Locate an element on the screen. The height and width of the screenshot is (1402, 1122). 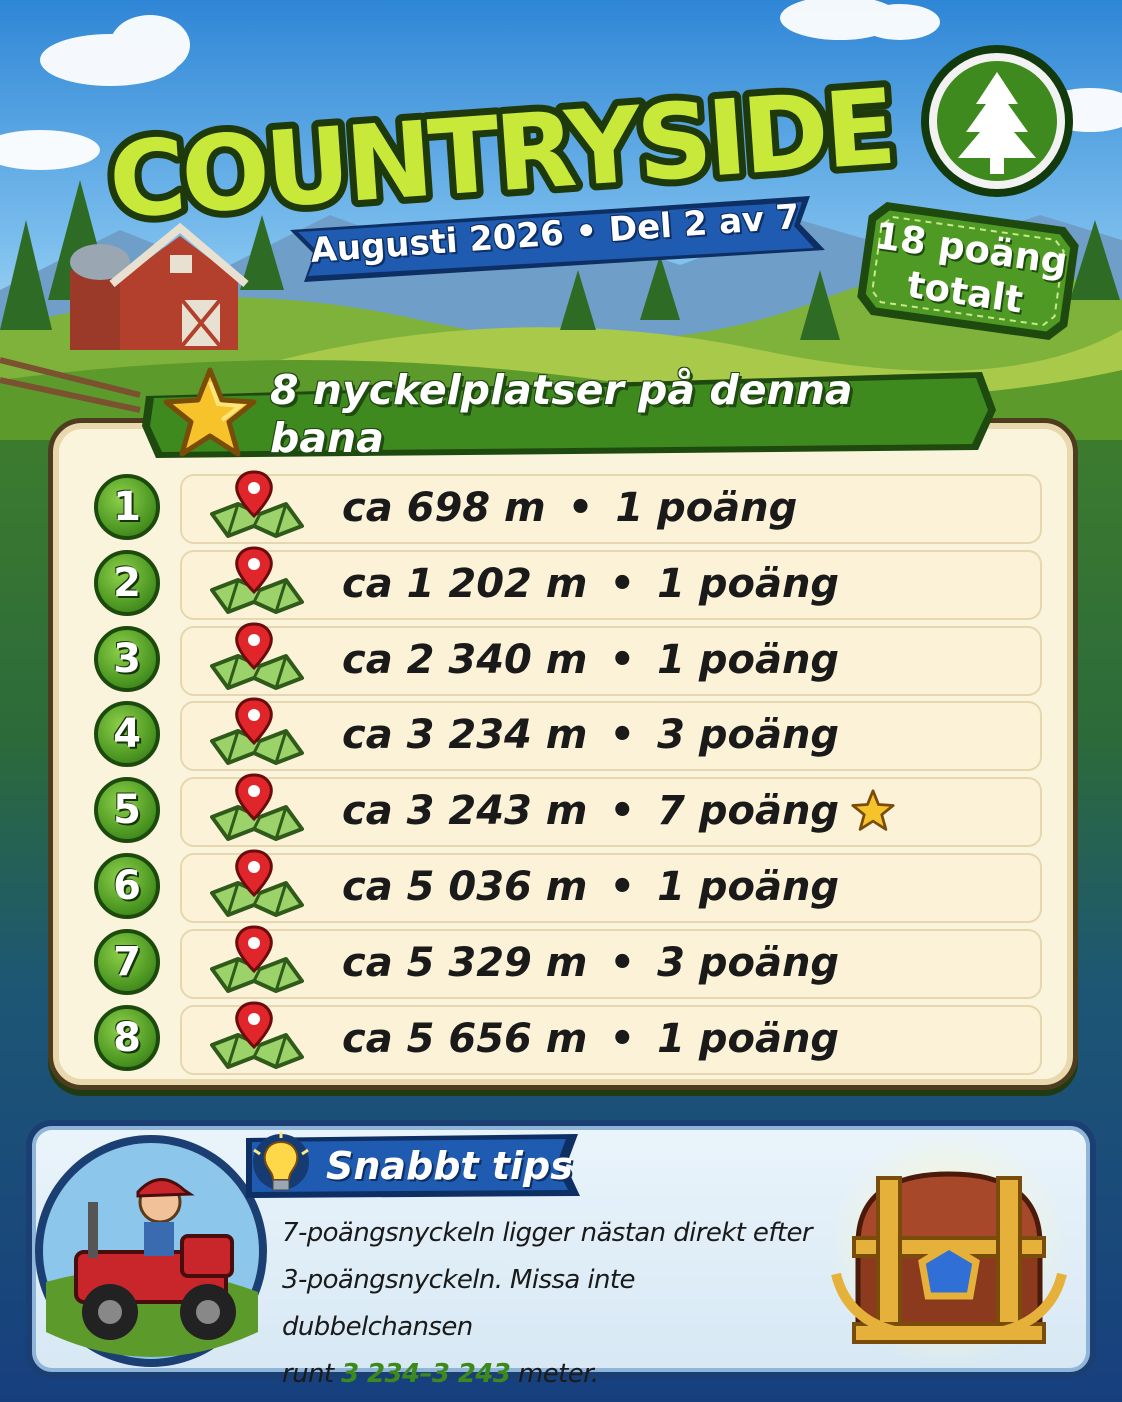
key-row-text: ca 1 202 m • 1 poäng is located at coordinates (590, 584).